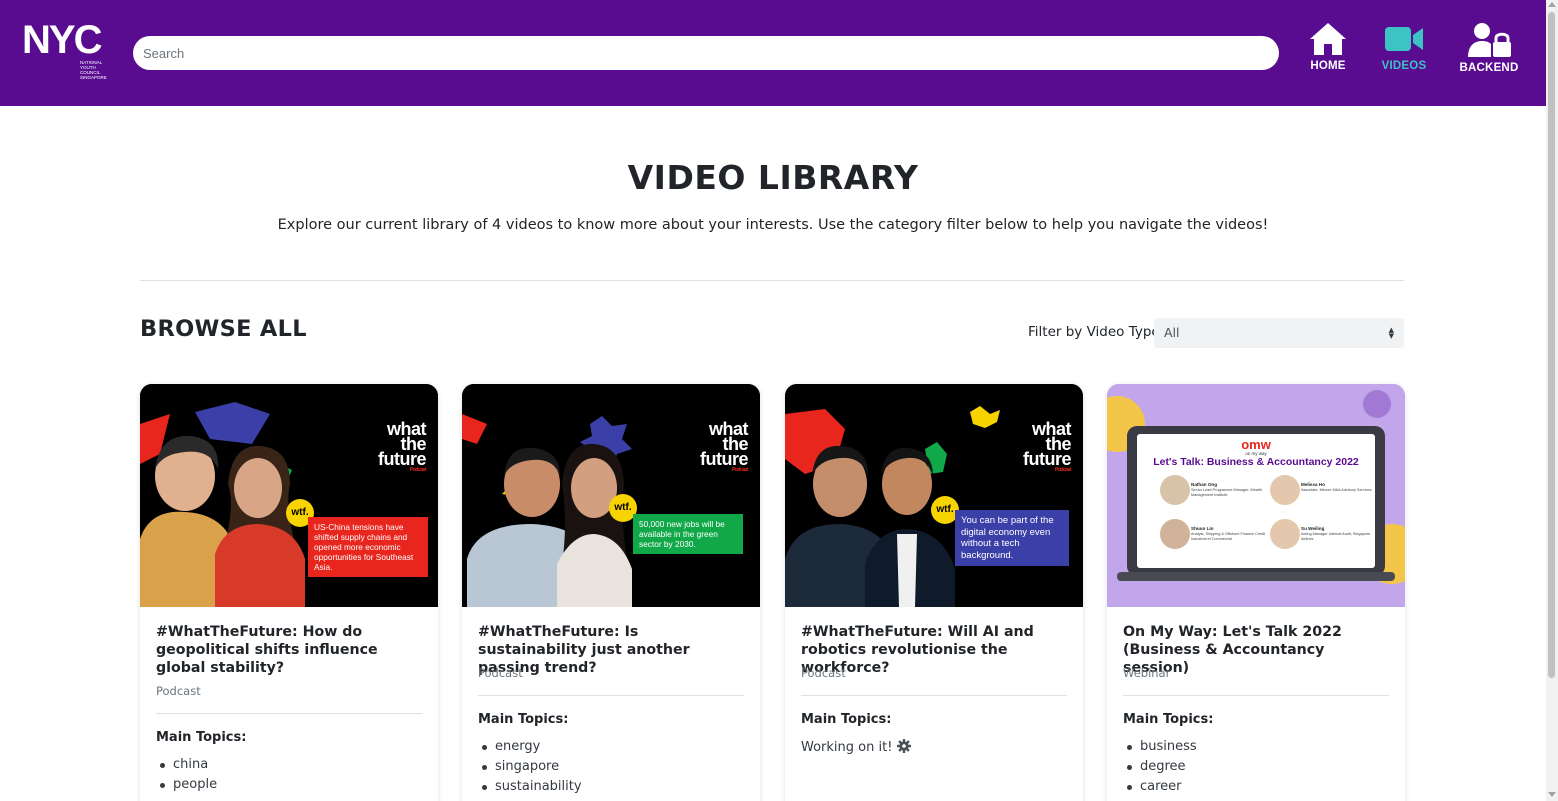 The height and width of the screenshot is (801, 1558). What do you see at coordinates (1256, 462) in the screenshot?
I see `webinar-heading: Let's Talk: Business & Accountancy 2022` at bounding box center [1256, 462].